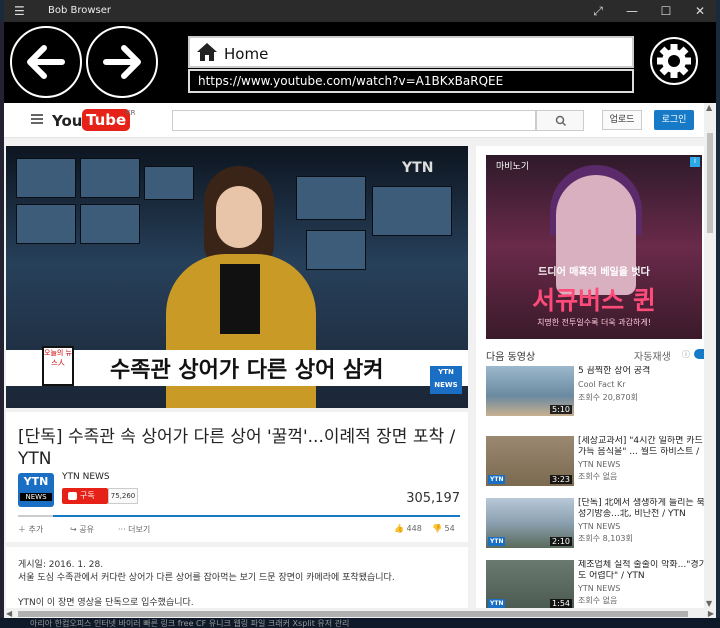 The height and width of the screenshot is (628, 720). I want to click on more-label: 더보기, so click(139, 529).